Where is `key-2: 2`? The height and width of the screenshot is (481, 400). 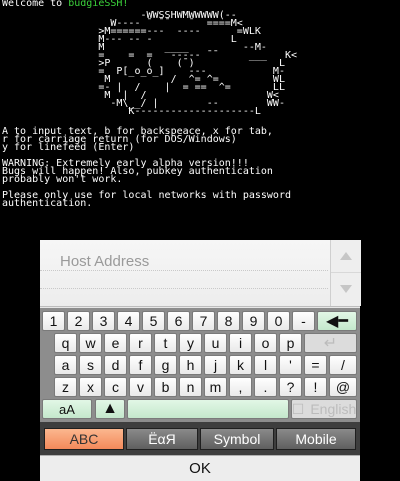
key-2: 2 is located at coordinates (78, 321).